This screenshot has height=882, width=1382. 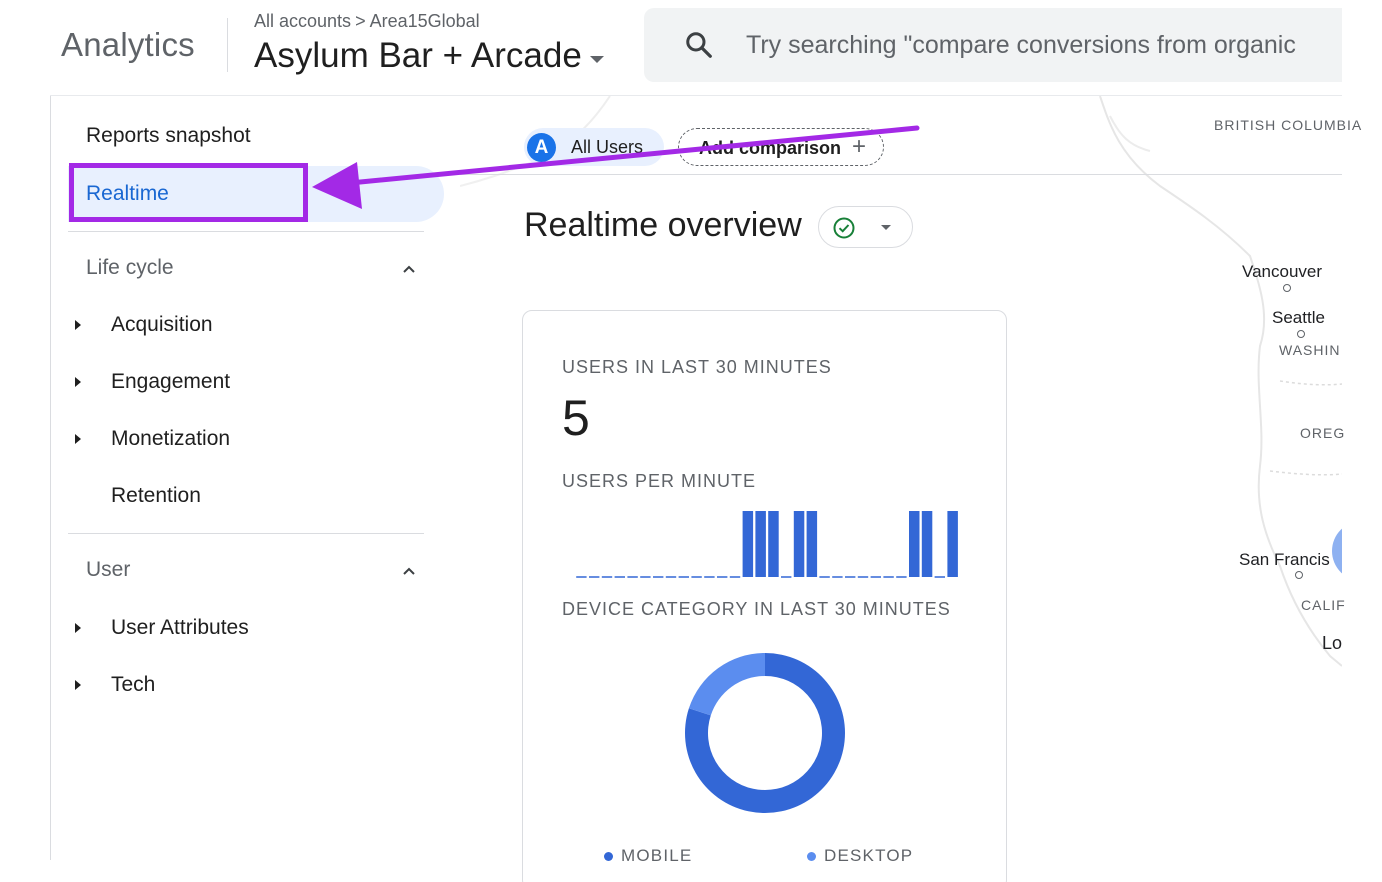 I want to click on data-status-dropdown, so click(x=865, y=227).